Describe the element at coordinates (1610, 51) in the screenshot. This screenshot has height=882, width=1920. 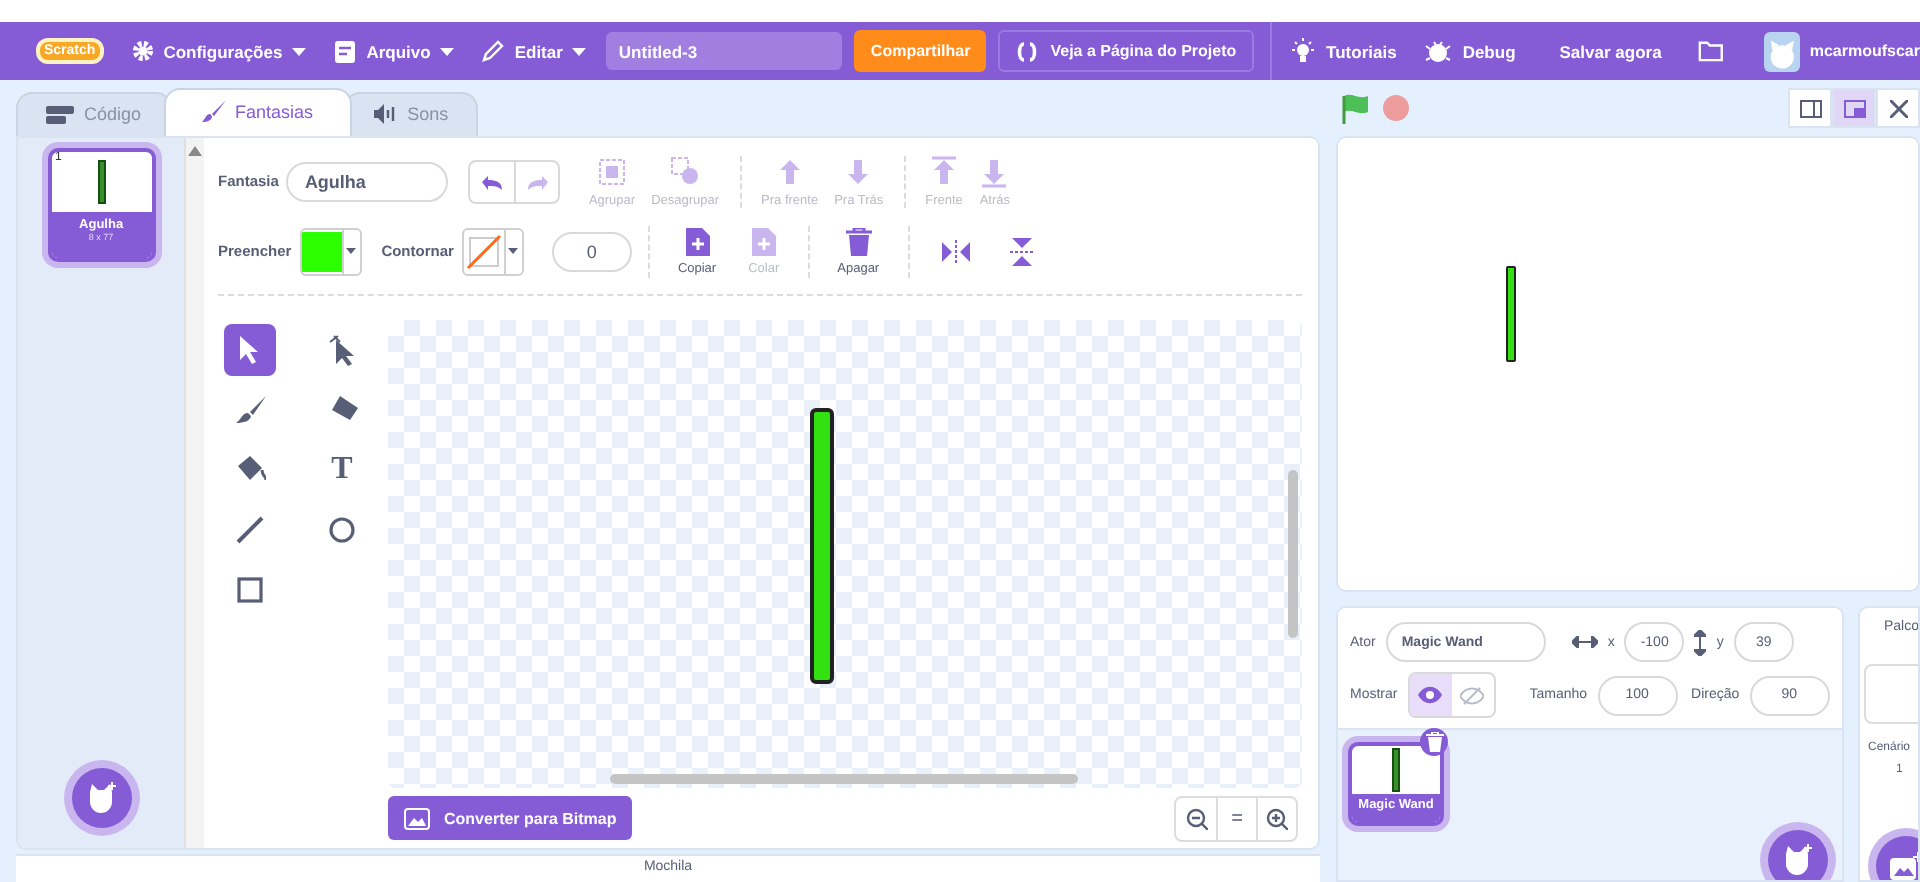
I see `save-now-button: Salvar agora` at that location.